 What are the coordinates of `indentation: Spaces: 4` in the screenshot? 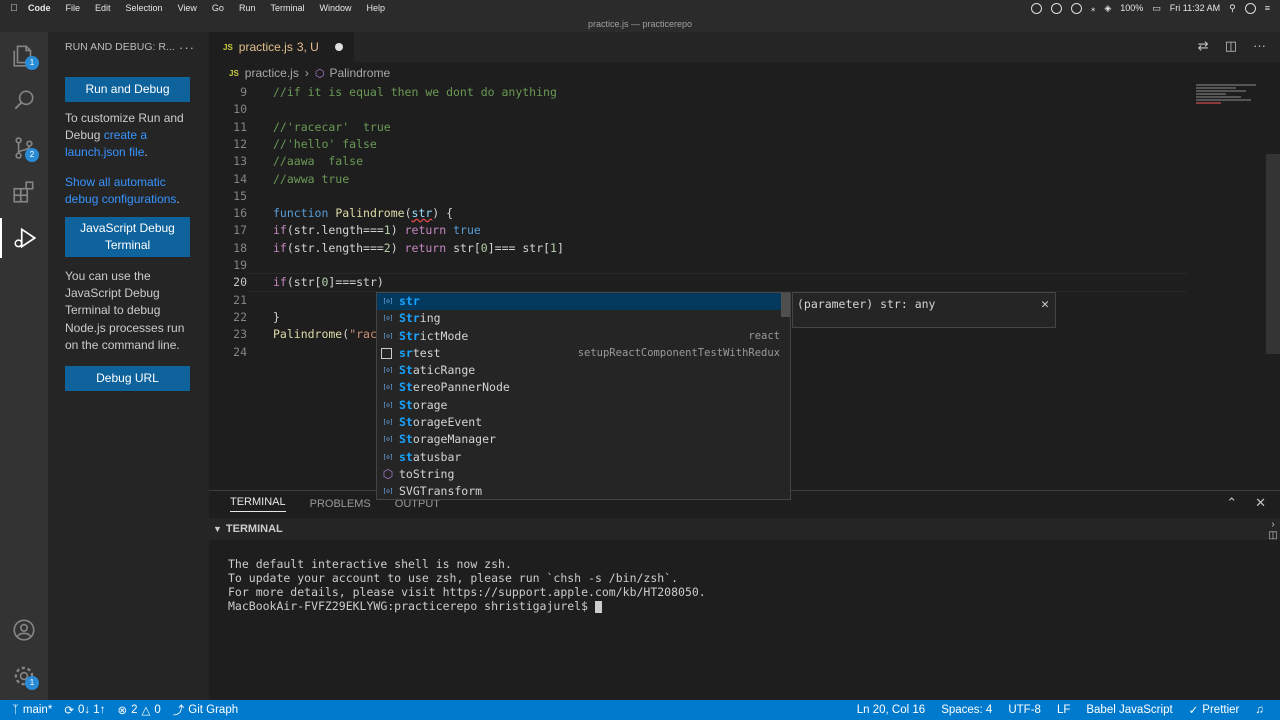 It's located at (966, 710).